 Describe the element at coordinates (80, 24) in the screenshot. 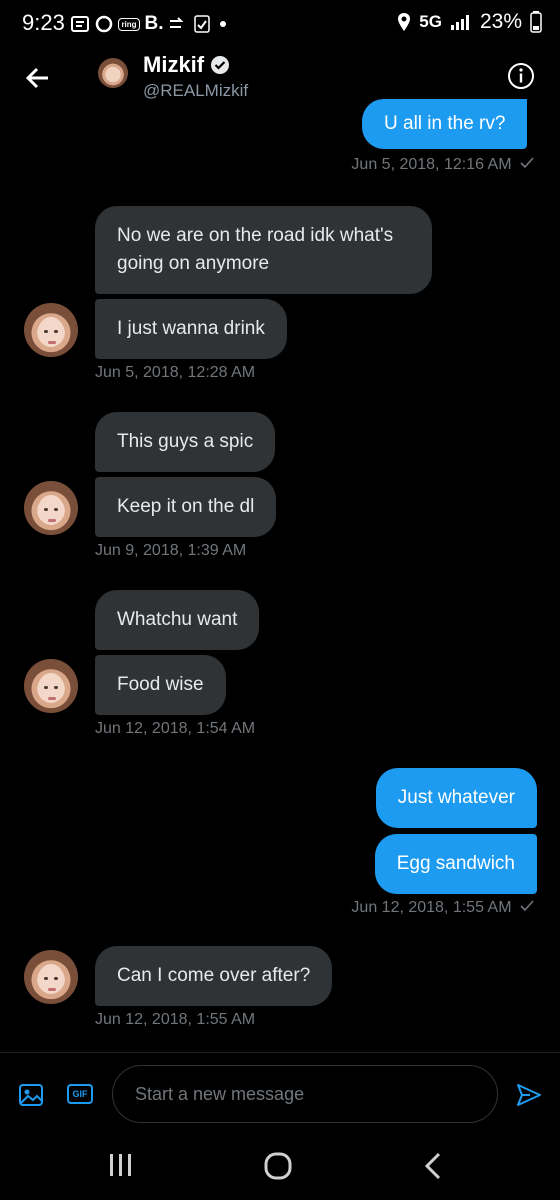

I see `message-icon` at that location.